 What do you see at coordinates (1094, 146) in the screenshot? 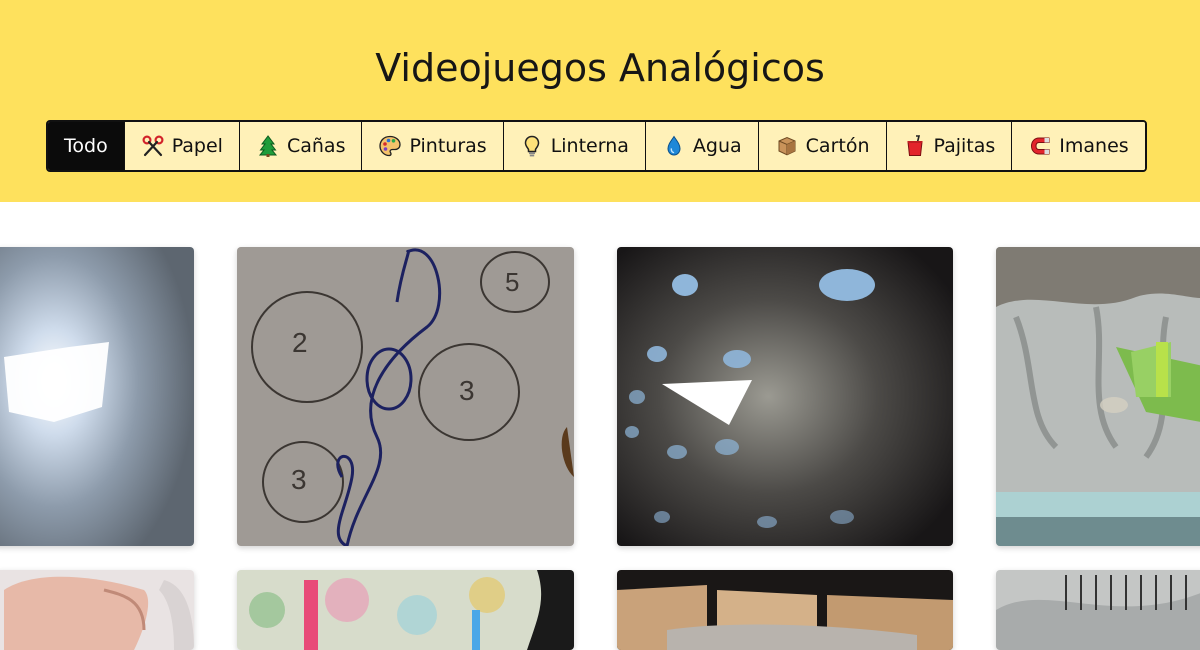
I see `filter-label: Imanes` at bounding box center [1094, 146].